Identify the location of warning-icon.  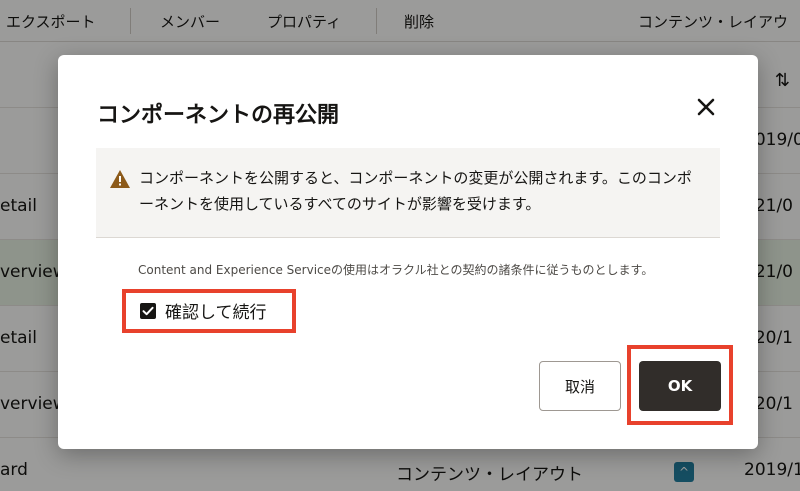
(120, 179).